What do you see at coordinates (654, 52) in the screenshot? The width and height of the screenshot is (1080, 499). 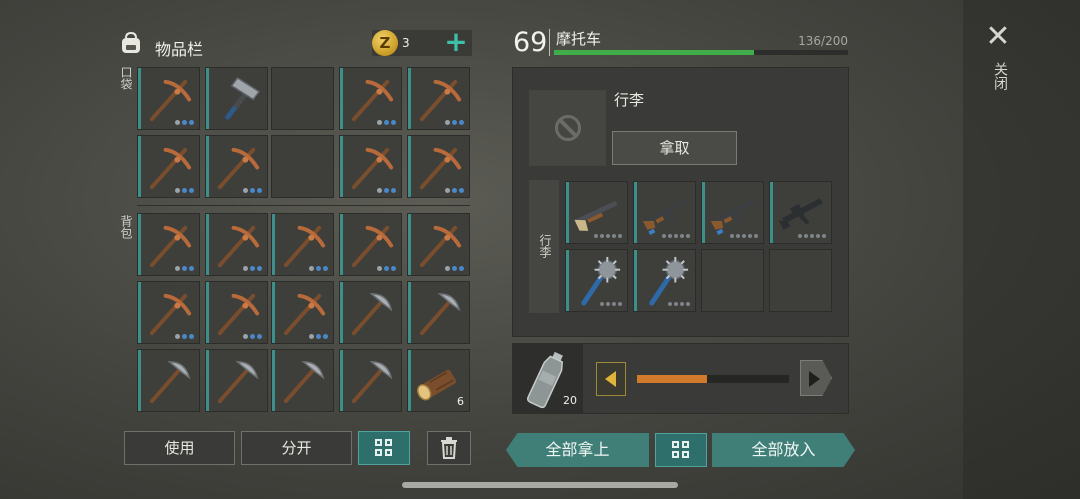 I see `capacity-bar-fill` at bounding box center [654, 52].